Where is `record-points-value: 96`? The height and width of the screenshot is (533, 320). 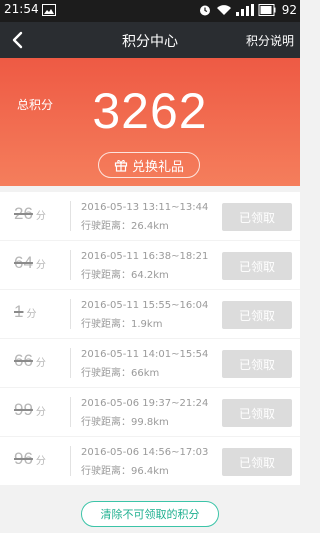 record-points-value: 96 is located at coordinates (23, 458).